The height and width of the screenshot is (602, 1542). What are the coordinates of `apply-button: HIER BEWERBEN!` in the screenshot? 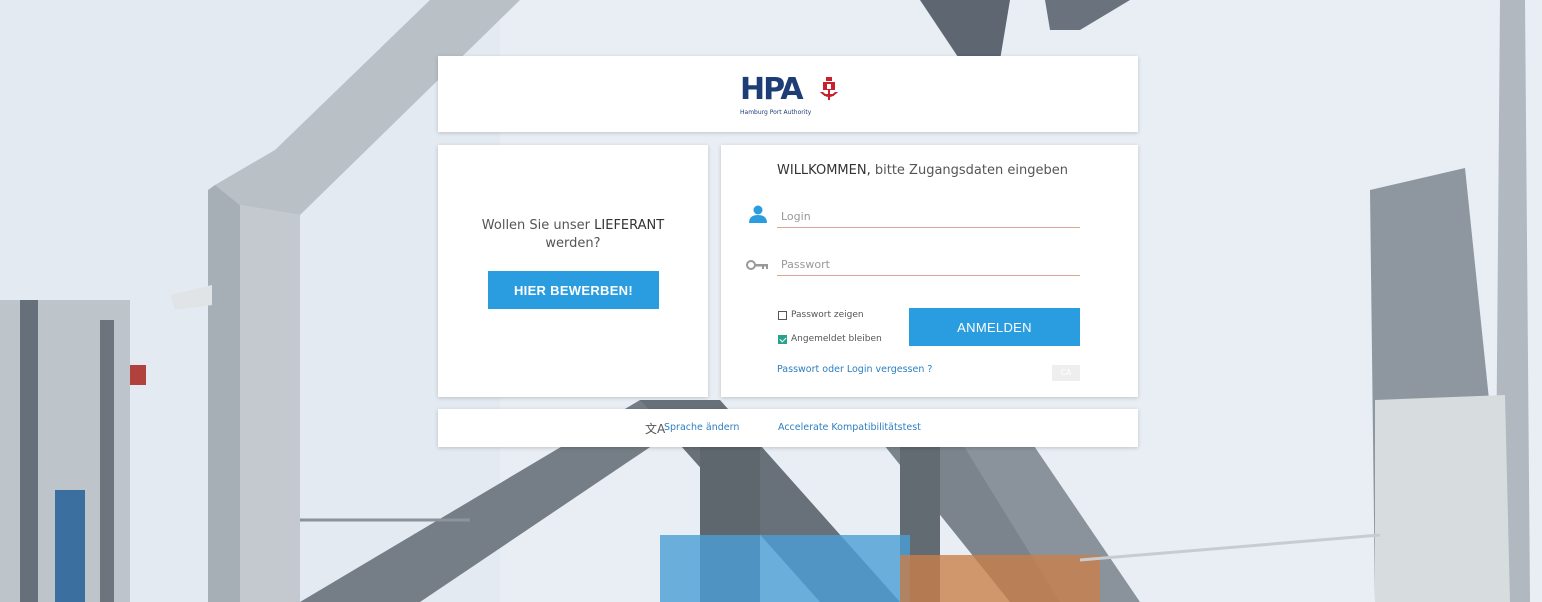 It's located at (573, 290).